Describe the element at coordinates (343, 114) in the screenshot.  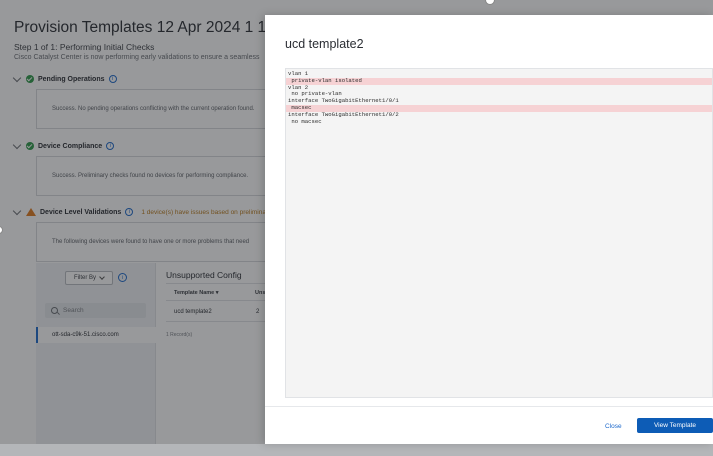
I see `code-line: interface TwoGigabitEthernet1/0/2` at that location.